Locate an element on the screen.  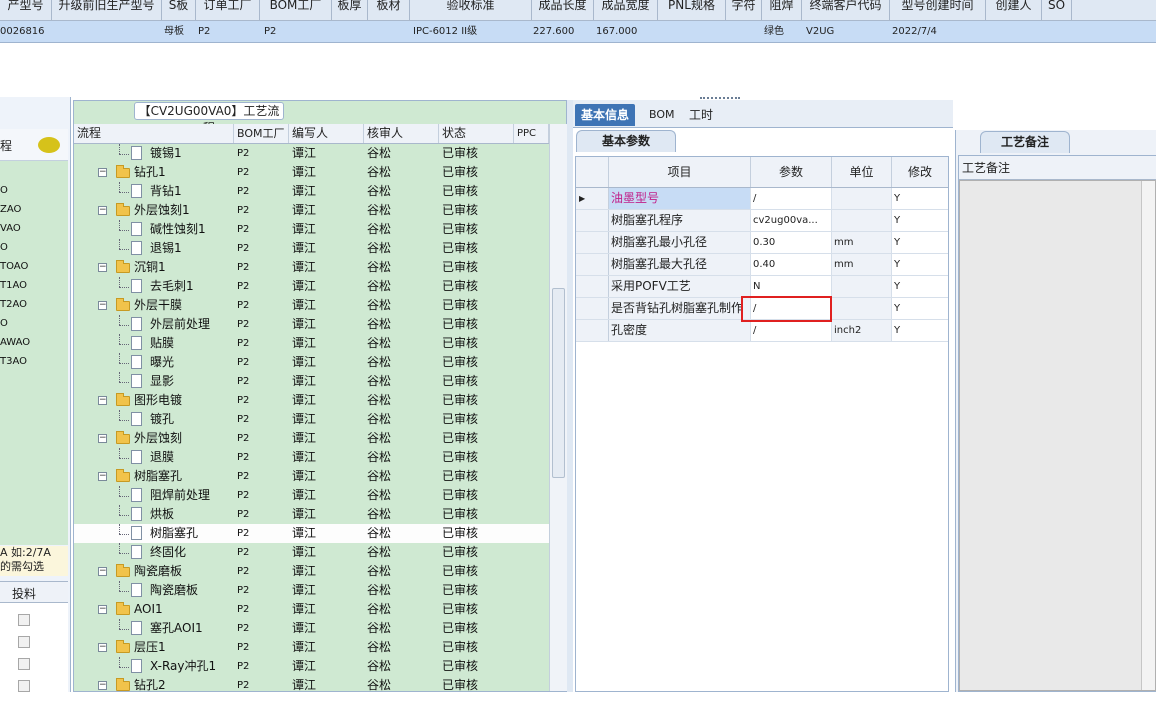
col-header-writer: 编写人 is located at coordinates (326, 133).